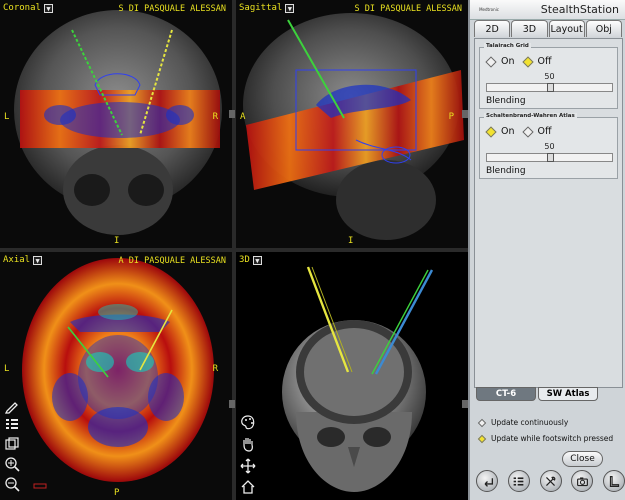  I want to click on sagittal-title-label: Sagittal, so click(261, 8).